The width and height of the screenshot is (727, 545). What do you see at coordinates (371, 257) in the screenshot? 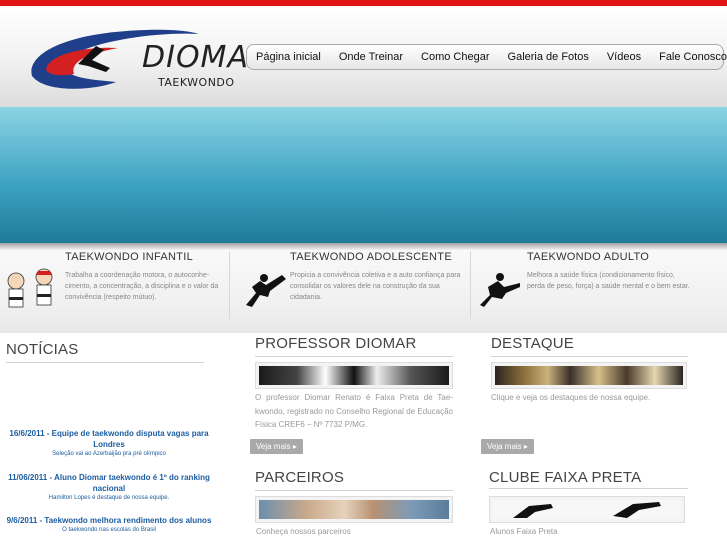
I see `feature-title: TAEKWONDO ADOLESCENTE` at bounding box center [371, 257].